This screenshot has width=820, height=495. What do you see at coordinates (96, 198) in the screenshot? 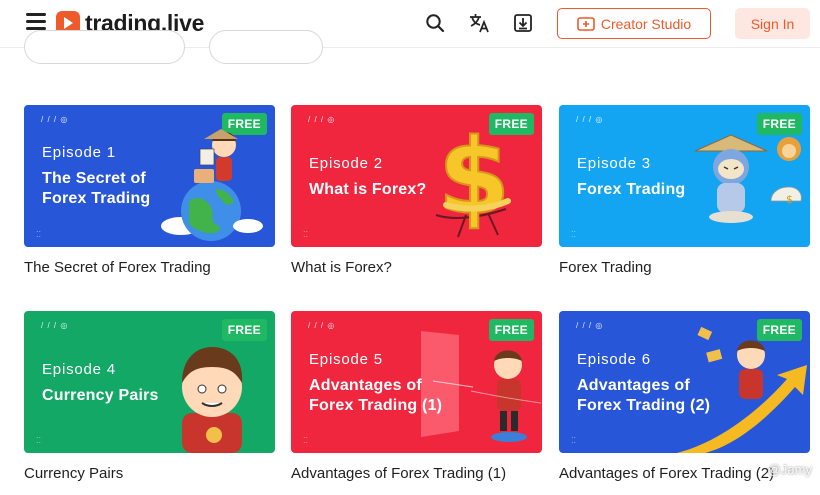
I see `episode-title-line2: Forex Trading` at bounding box center [96, 198].